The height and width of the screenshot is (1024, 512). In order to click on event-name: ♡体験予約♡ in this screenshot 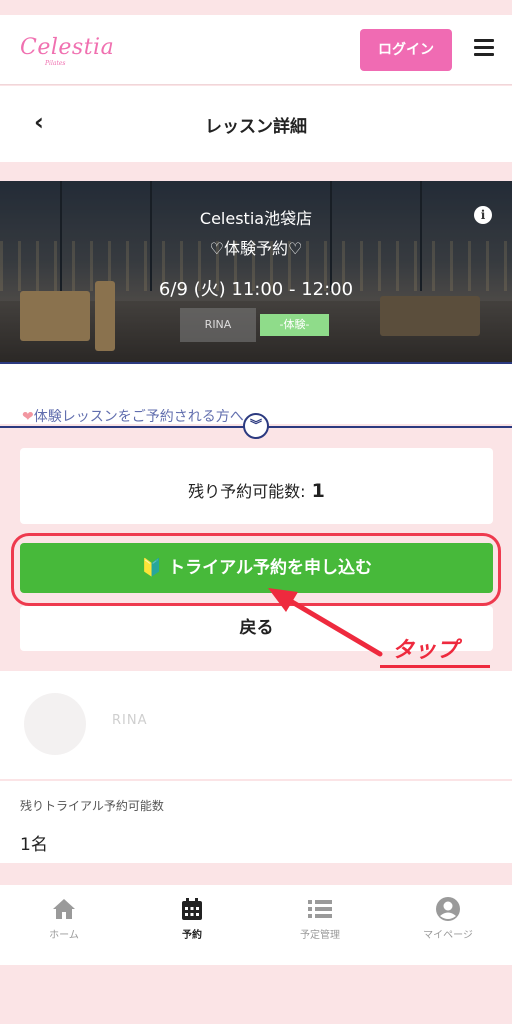, I will do `click(256, 248)`.